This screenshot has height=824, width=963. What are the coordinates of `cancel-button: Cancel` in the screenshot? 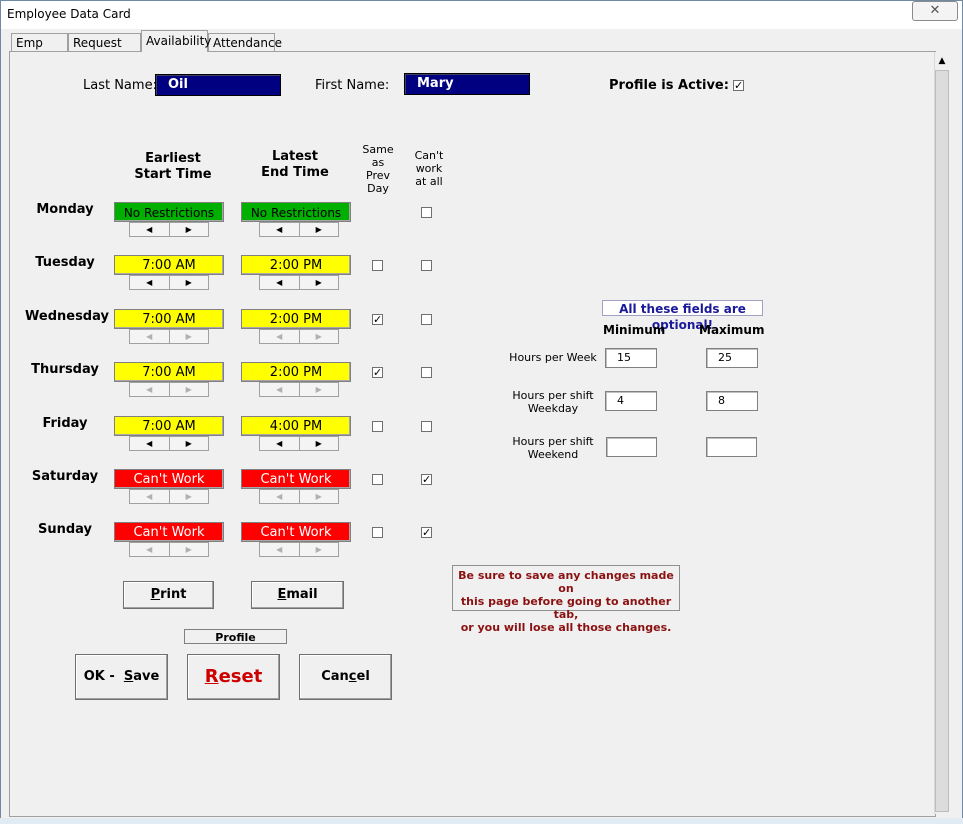 It's located at (345, 677).